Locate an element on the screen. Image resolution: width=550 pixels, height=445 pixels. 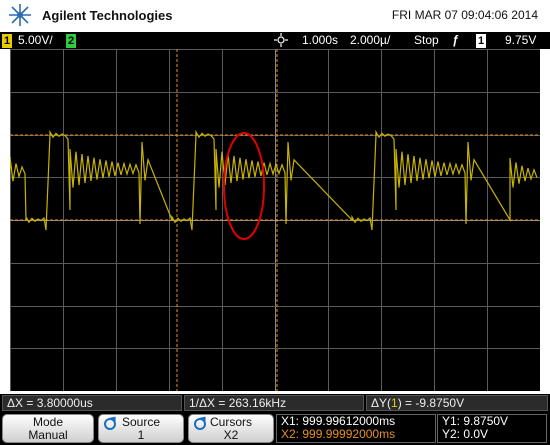
agilent-logo-icon is located at coordinates (20, 15).